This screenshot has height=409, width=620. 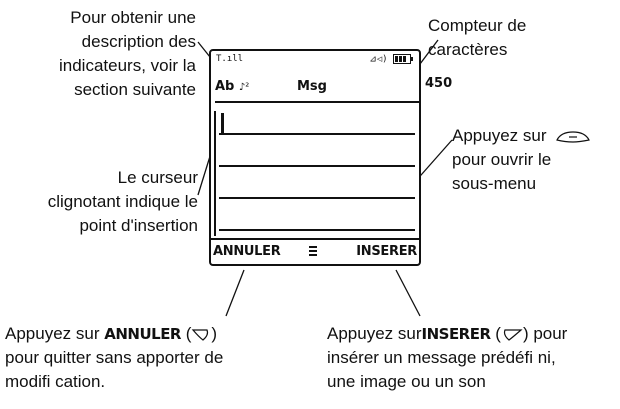 I want to click on menu-icon, so click(x=313, y=252).